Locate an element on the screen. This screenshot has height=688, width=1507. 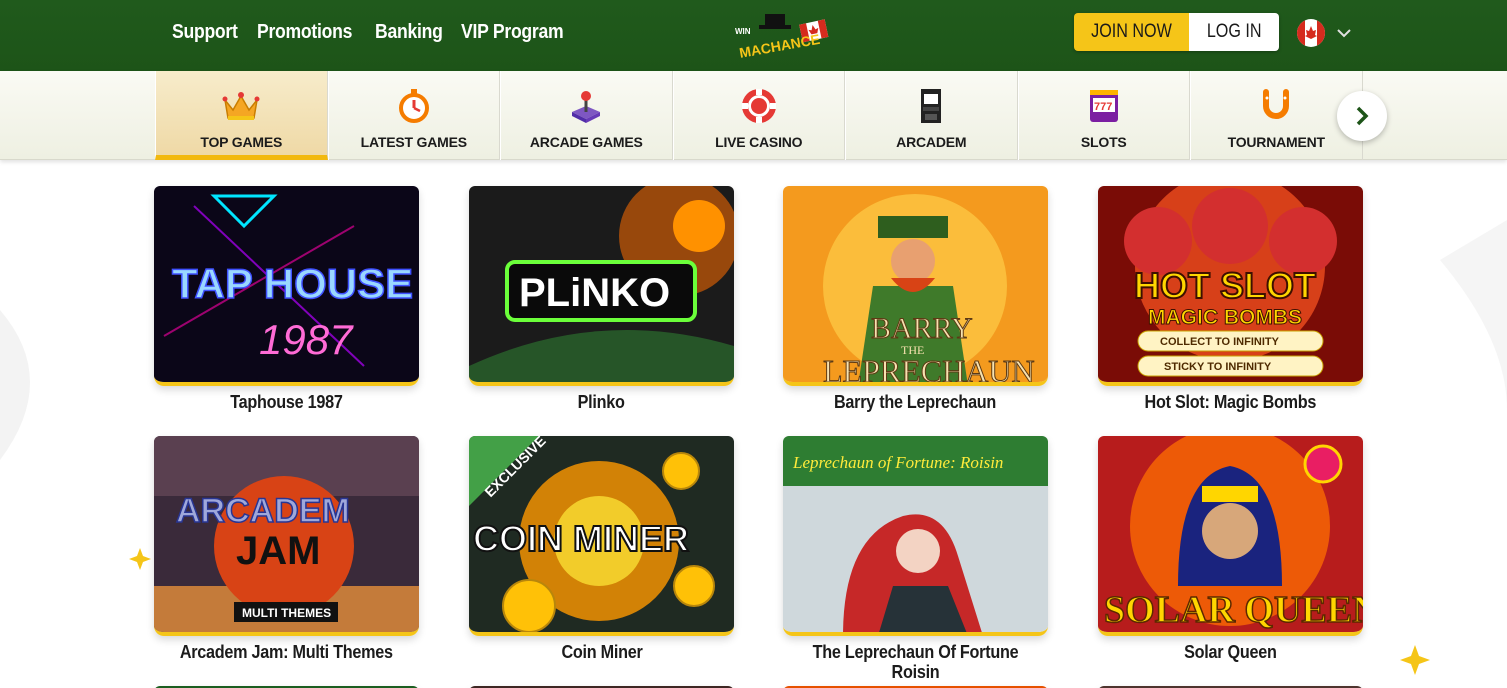
horseshoe-icon is located at coordinates (1276, 104).